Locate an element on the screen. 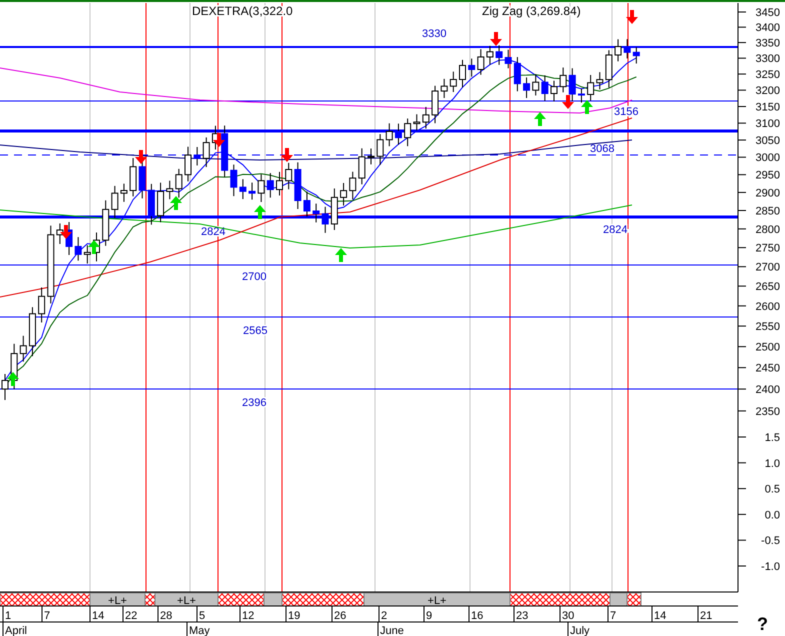 Image resolution: width=785 pixels, height=636 pixels. down-arrow-icon is located at coordinates (496, 39).